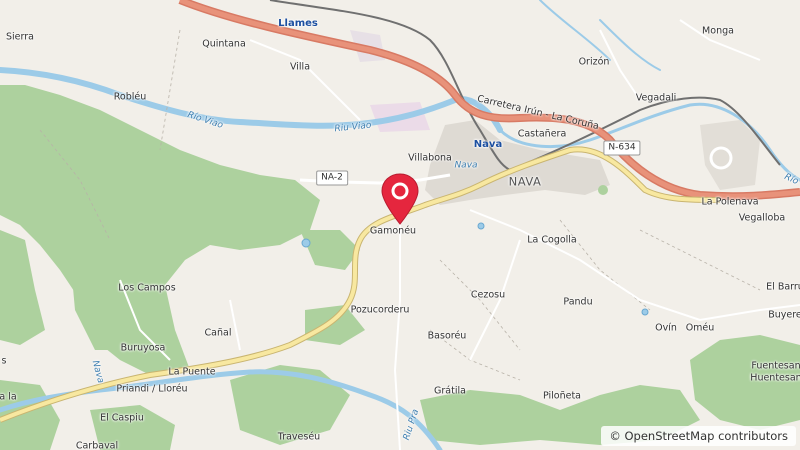  What do you see at coordinates (775, 366) in the screenshot?
I see `place-label-fuentesanta: Fuentesan` at bounding box center [775, 366].